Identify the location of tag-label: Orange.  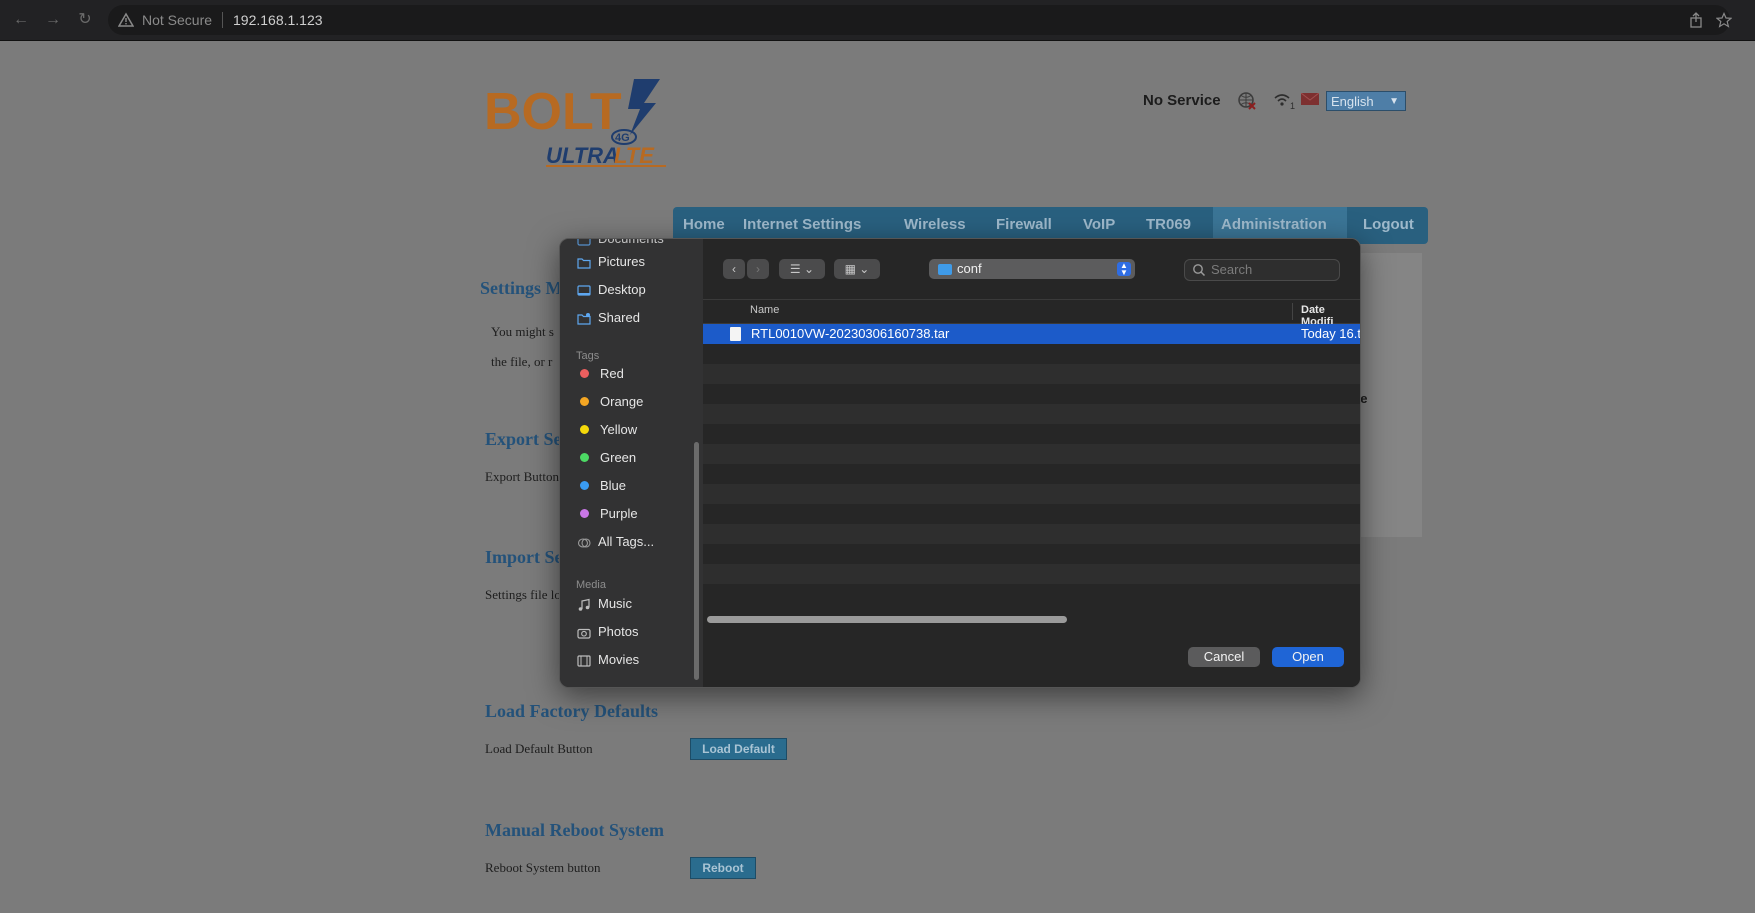
(622, 401).